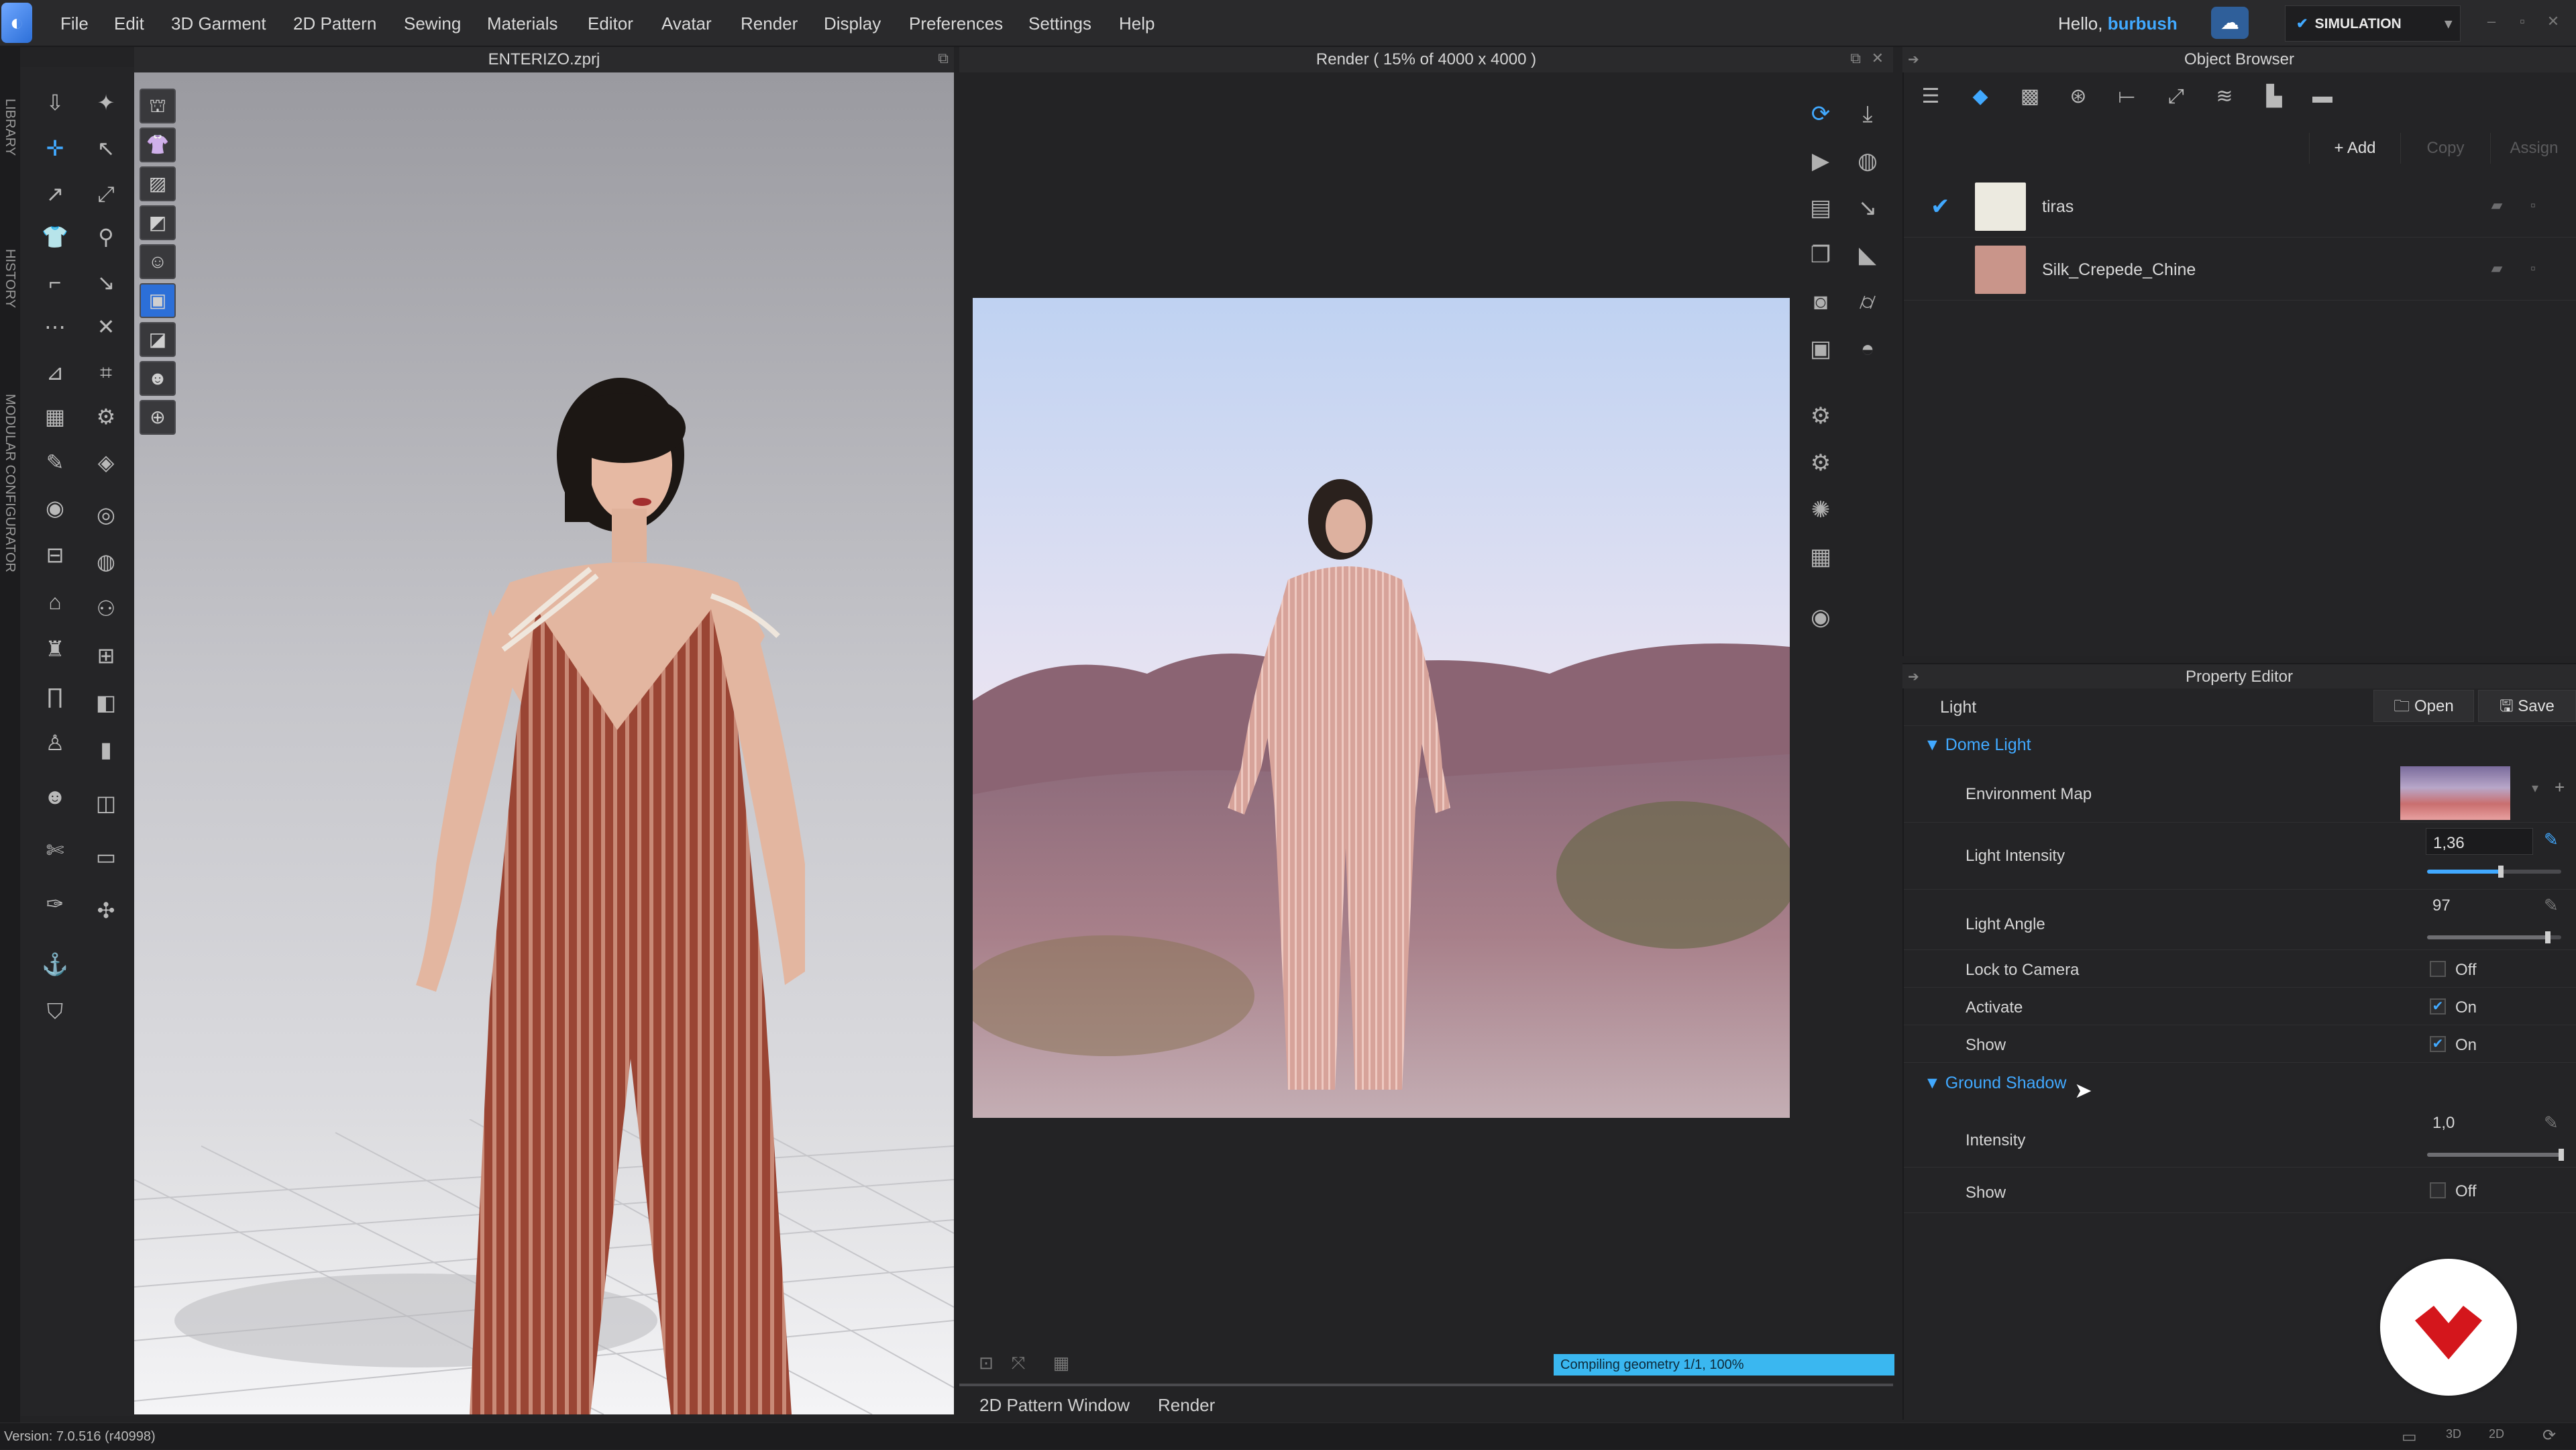 This screenshot has height=1450, width=2576. I want to click on dome-light-section: ▼ Dome Light, so click(1977, 745).